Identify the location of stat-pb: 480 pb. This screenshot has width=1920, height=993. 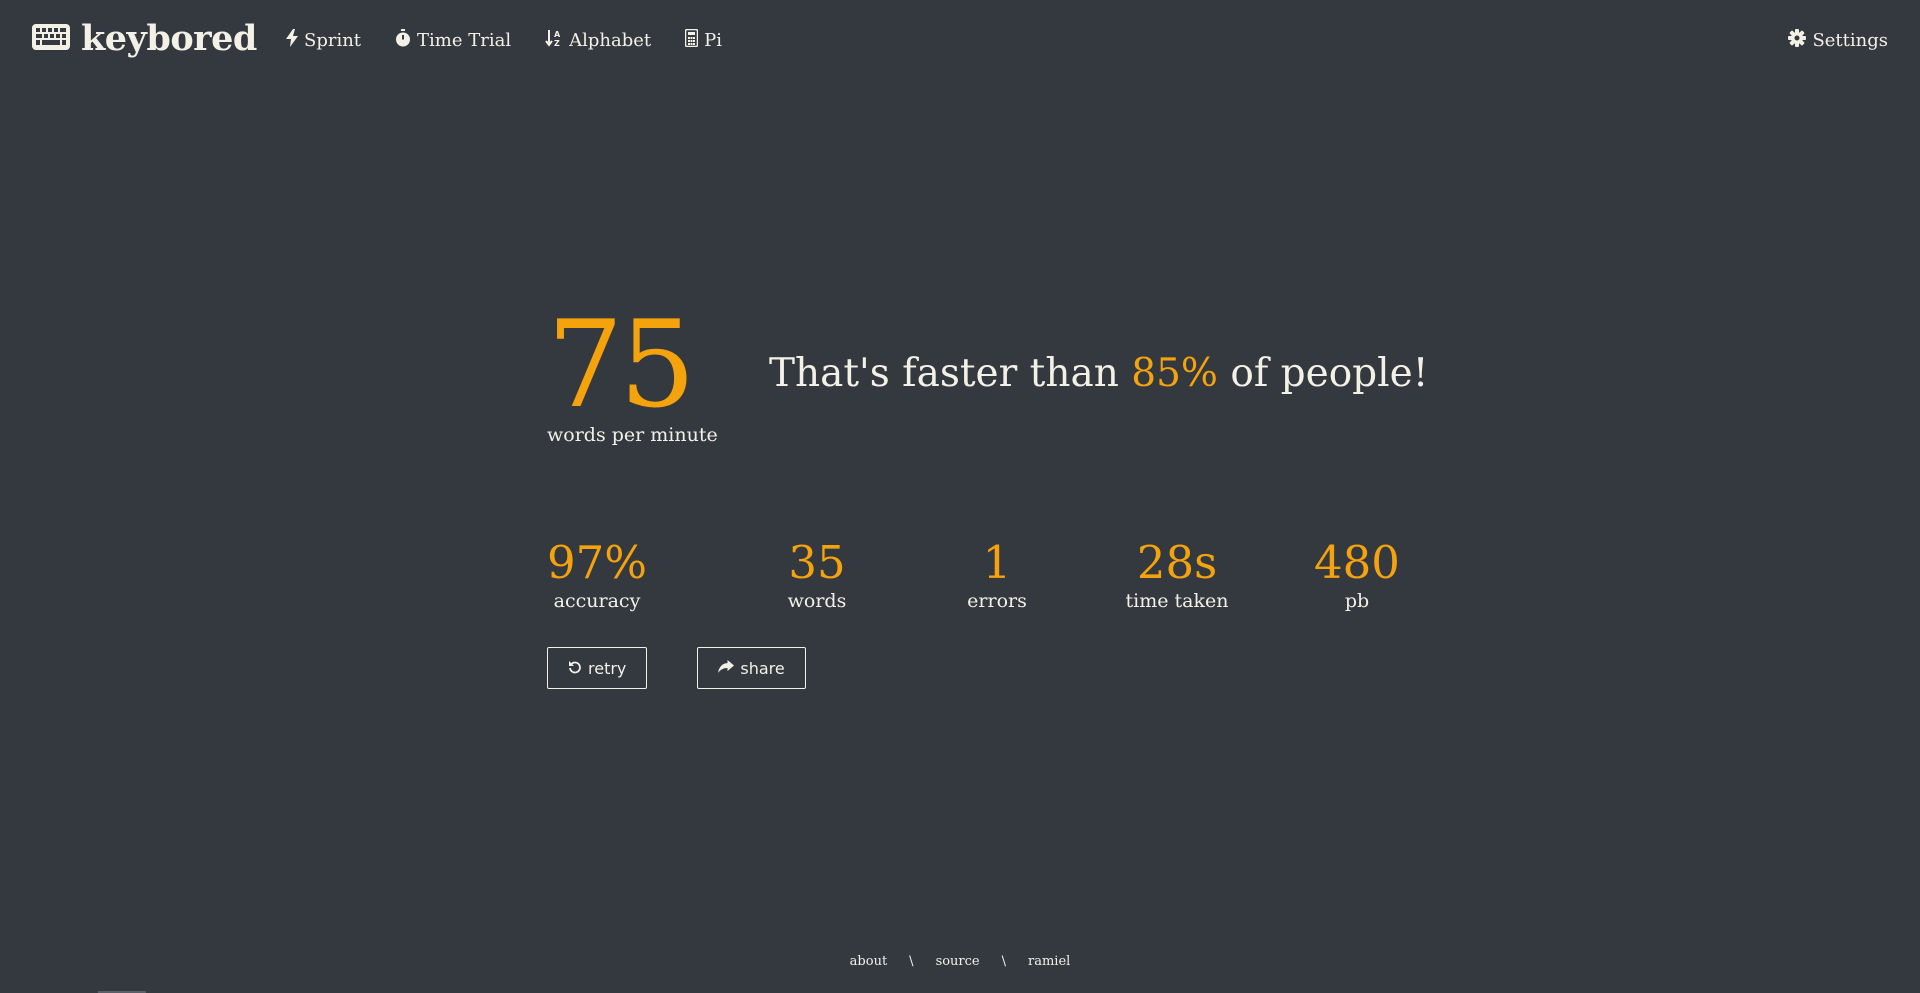
(1357, 574).